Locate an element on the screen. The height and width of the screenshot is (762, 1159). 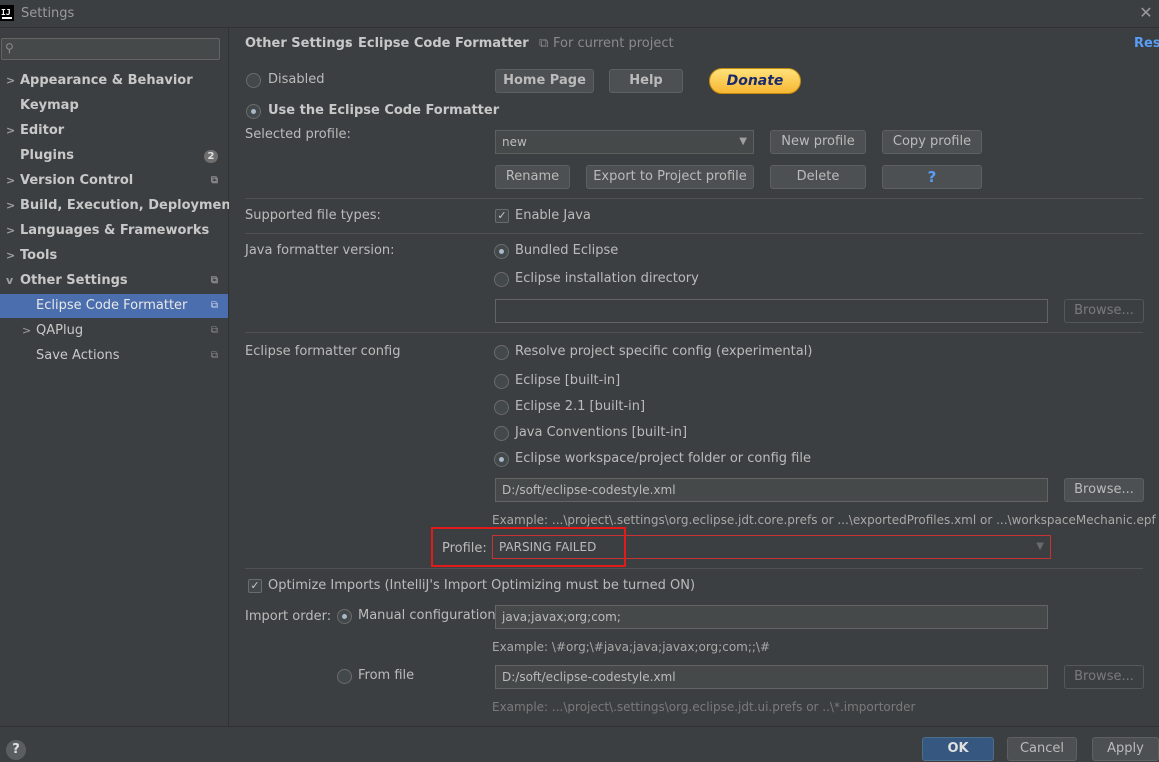
use-eclipse-radio is located at coordinates (253, 111).